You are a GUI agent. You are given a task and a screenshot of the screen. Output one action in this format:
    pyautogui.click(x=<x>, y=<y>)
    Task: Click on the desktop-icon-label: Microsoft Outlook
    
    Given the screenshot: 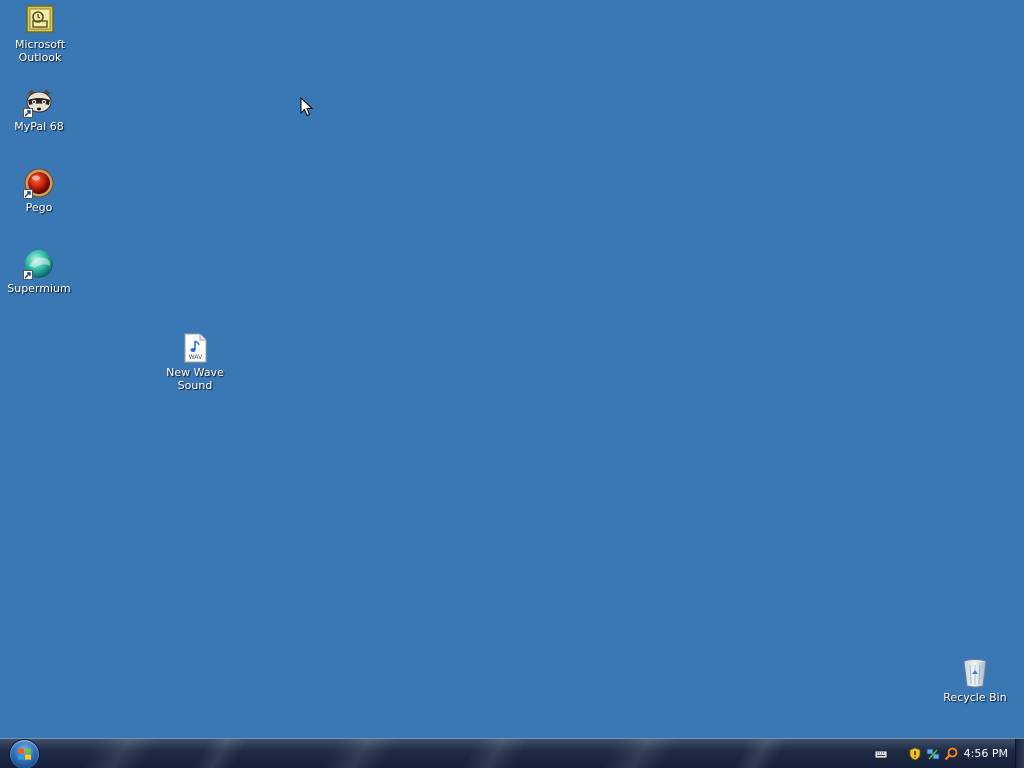 What is the action you would take?
    pyautogui.click(x=40, y=51)
    